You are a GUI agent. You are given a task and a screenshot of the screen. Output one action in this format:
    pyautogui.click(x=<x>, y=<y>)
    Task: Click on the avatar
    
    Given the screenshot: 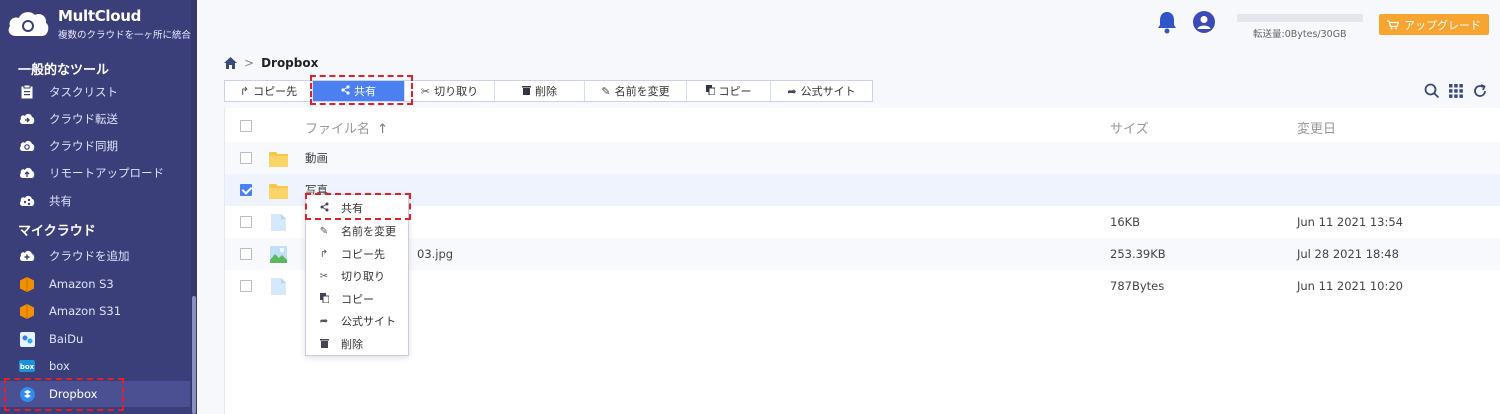 What is the action you would take?
    pyautogui.click(x=1204, y=22)
    